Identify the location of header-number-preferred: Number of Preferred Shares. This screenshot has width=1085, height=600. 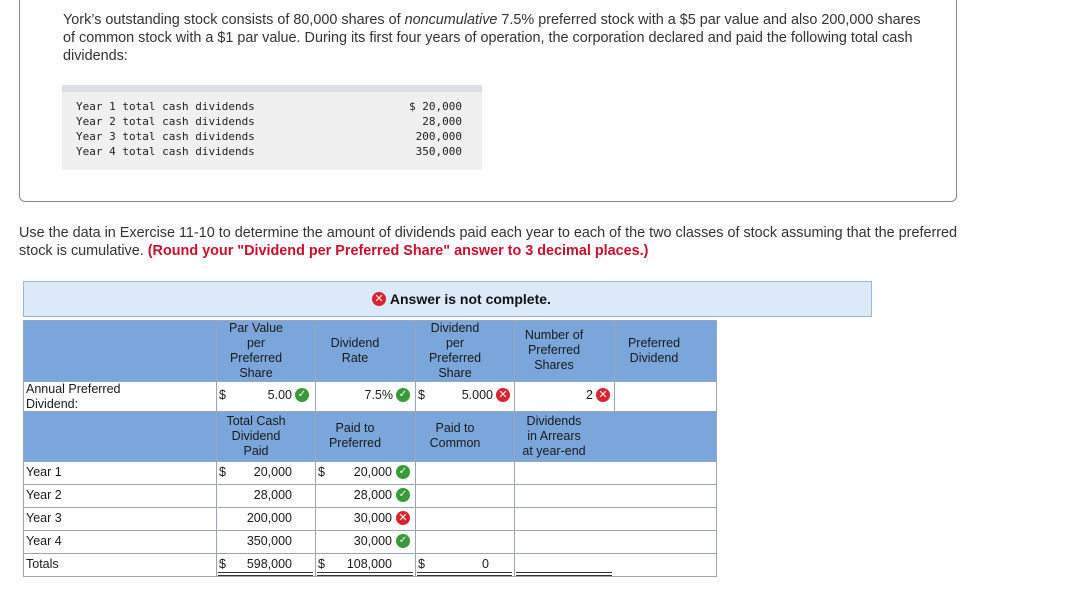
(554, 350).